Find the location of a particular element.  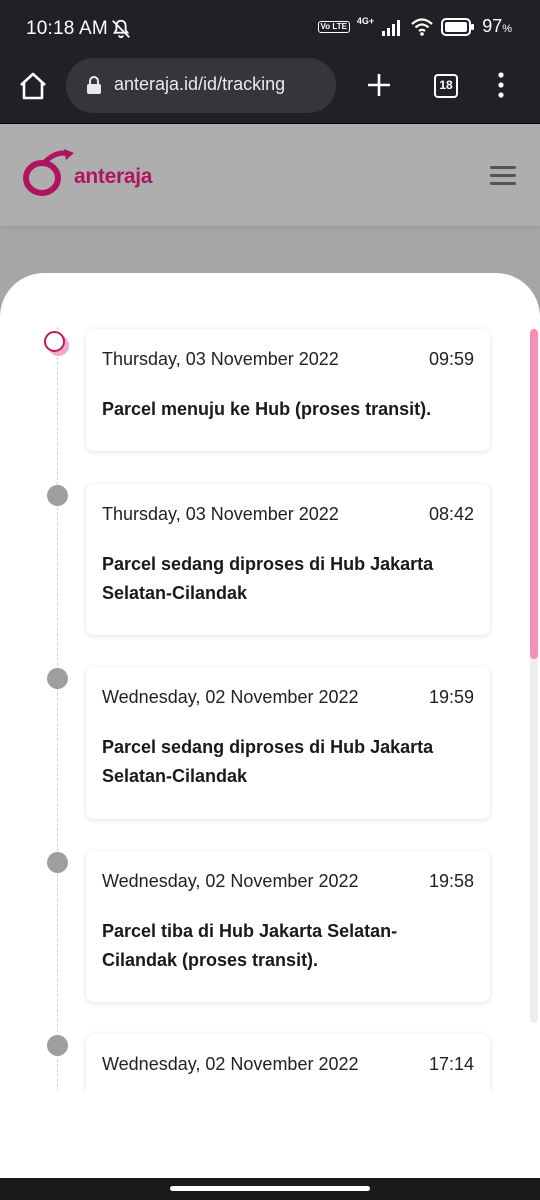

status-time: 10:18 AM is located at coordinates (67, 28).